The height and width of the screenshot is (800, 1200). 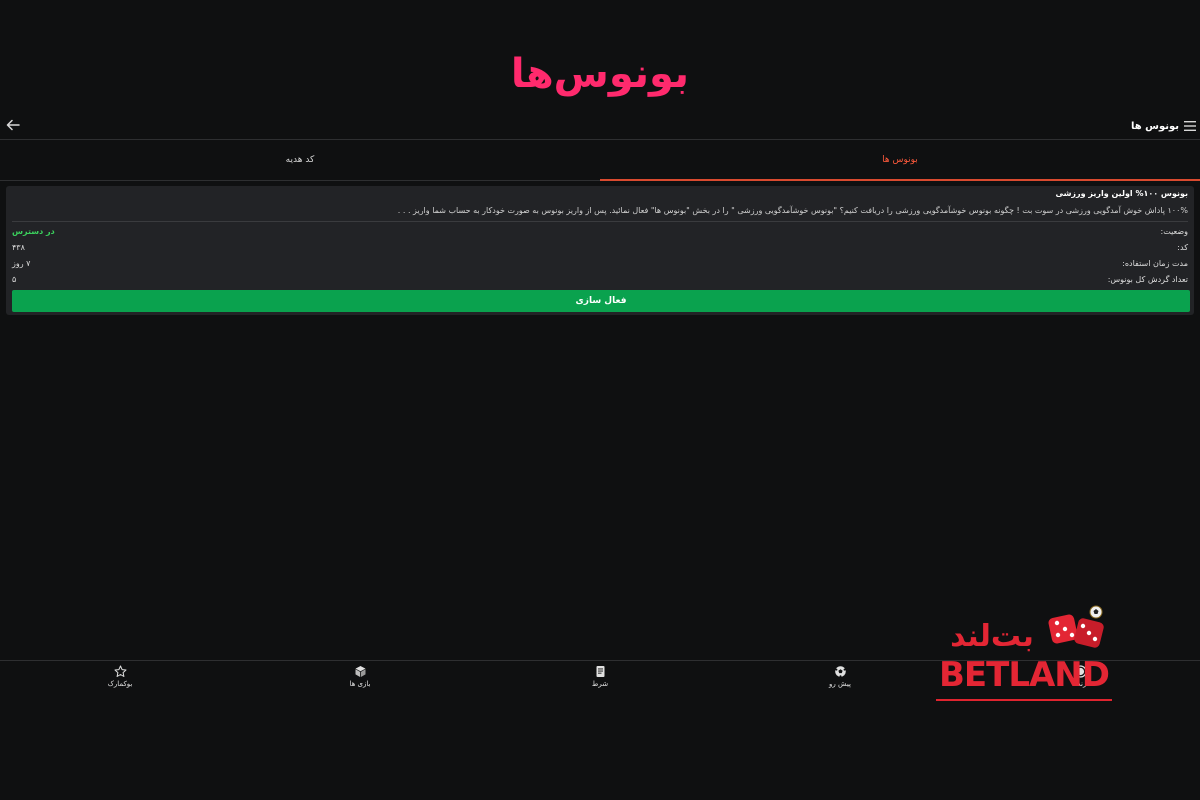 I want to click on tab-bonuses-label: بونوس ها, so click(x=900, y=160).